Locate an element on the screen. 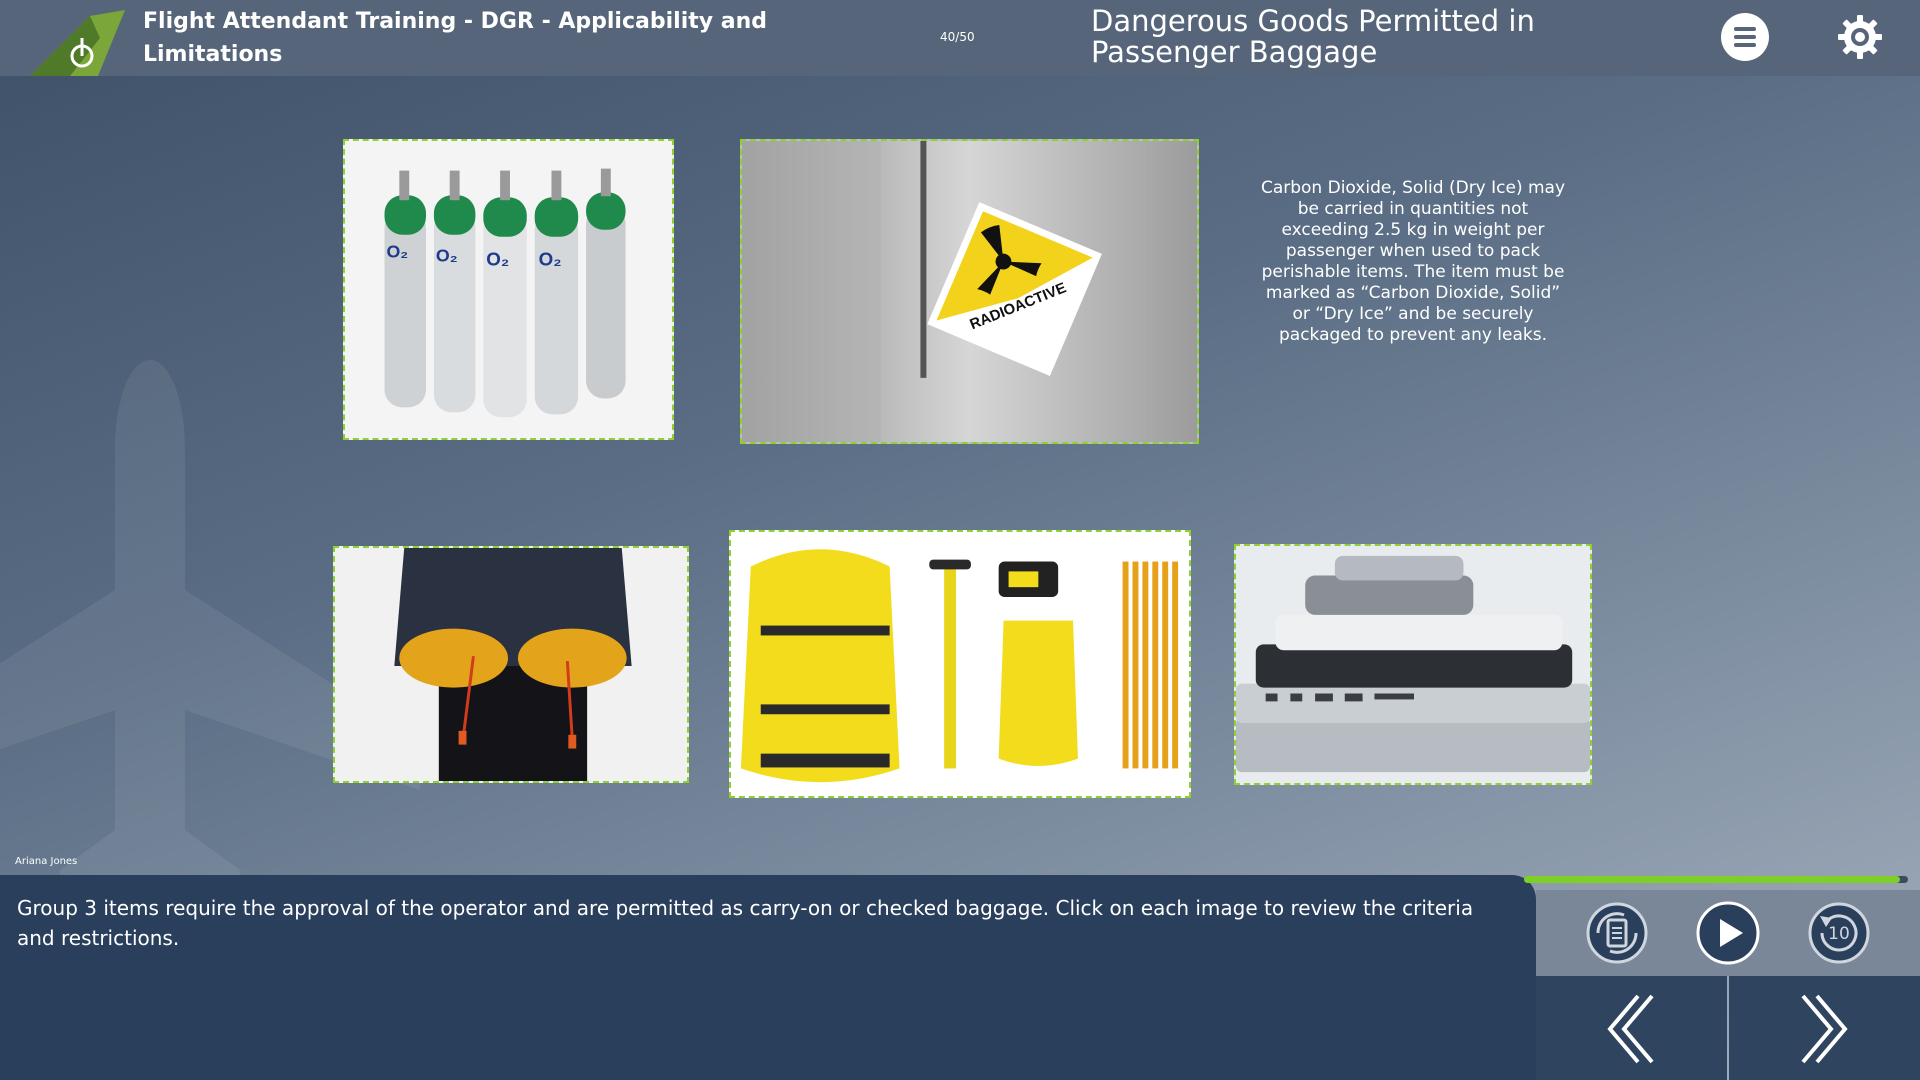  portable-electronic-devices-image is located at coordinates (1413, 664).